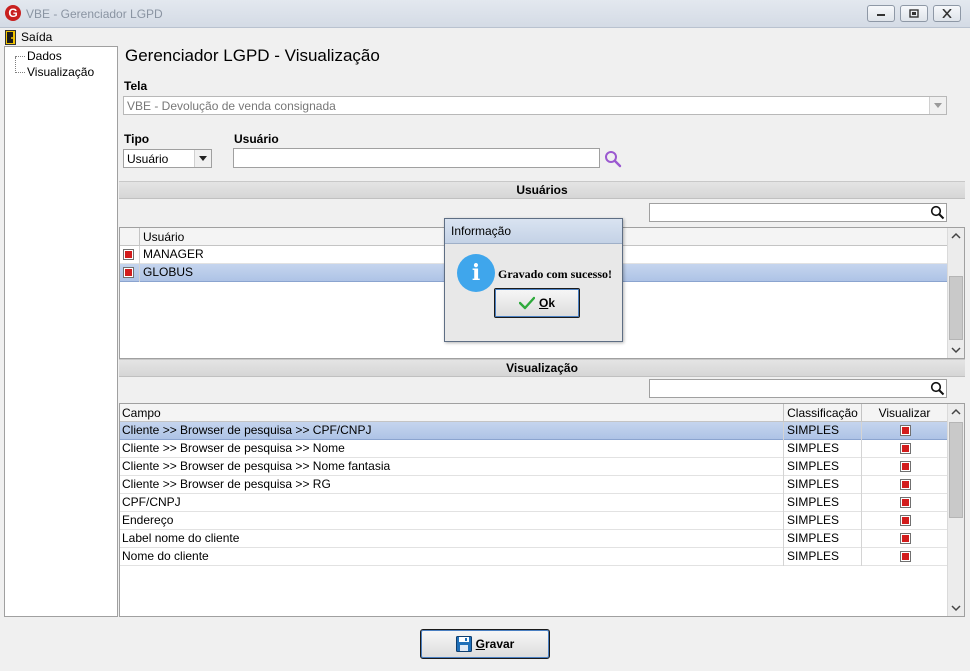  Describe the element at coordinates (452, 503) in the screenshot. I see `campo-cell: CPF/CNPJ` at that location.